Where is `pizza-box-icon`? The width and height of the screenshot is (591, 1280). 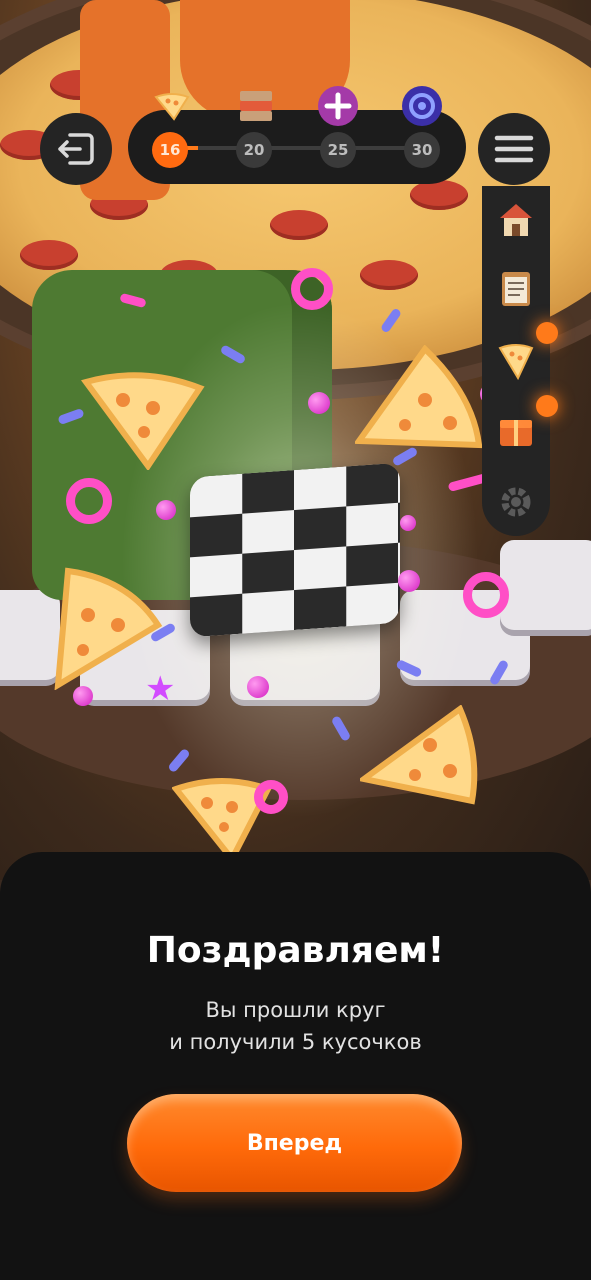
pizza-box-icon is located at coordinates (256, 106).